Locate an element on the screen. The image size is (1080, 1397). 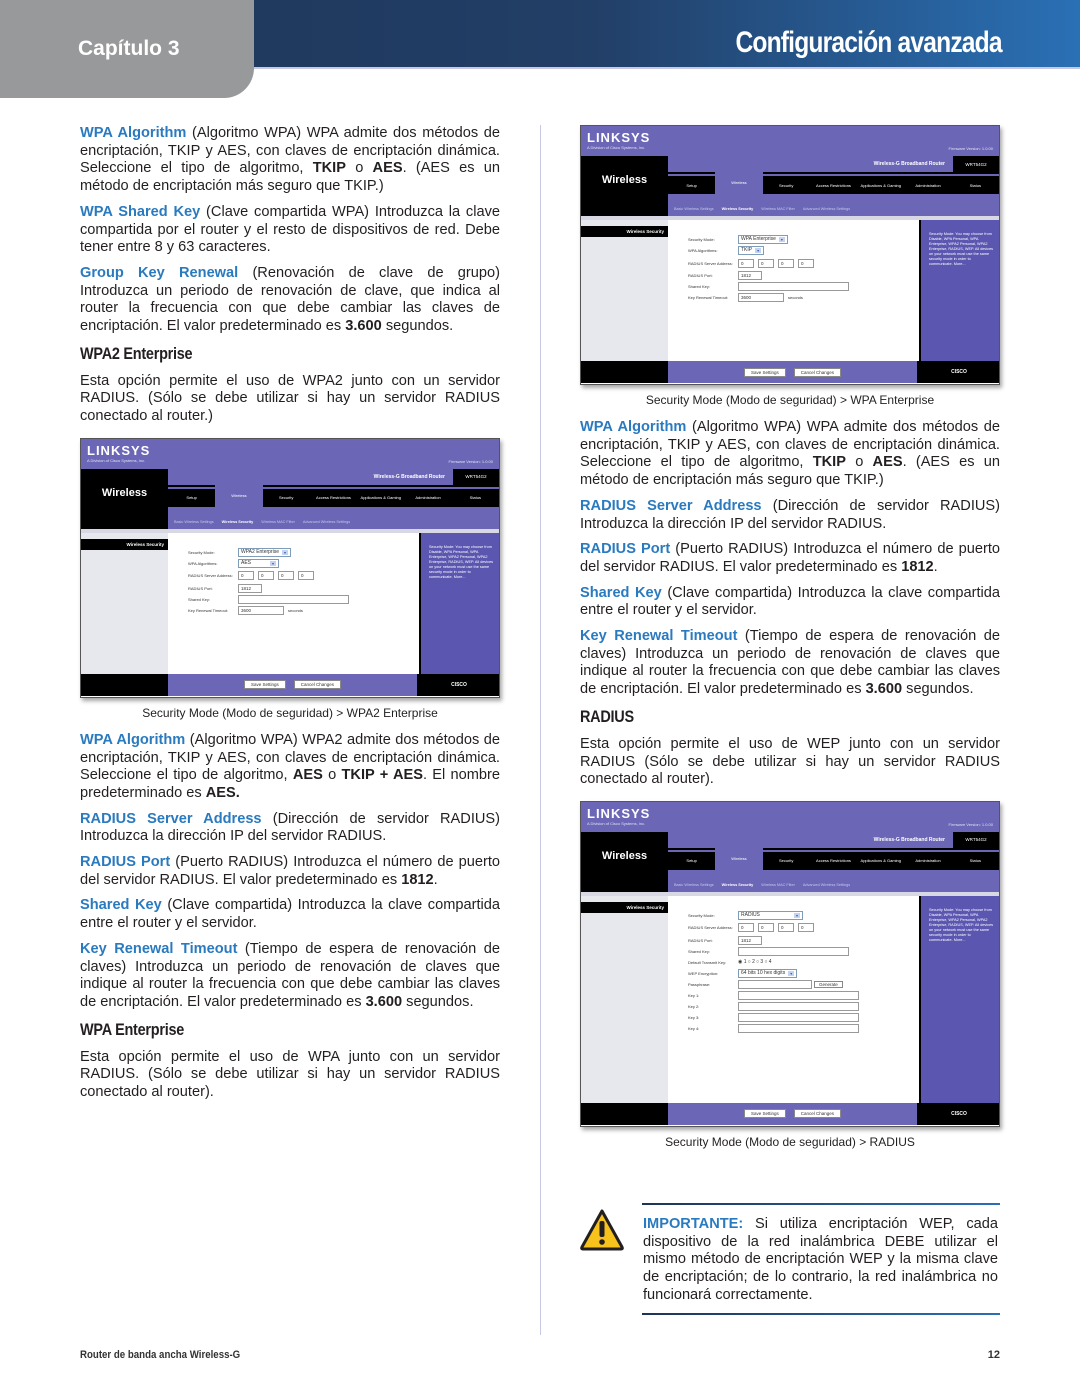
wpa-algorithm-select: AES ▾ is located at coordinates (258, 563).